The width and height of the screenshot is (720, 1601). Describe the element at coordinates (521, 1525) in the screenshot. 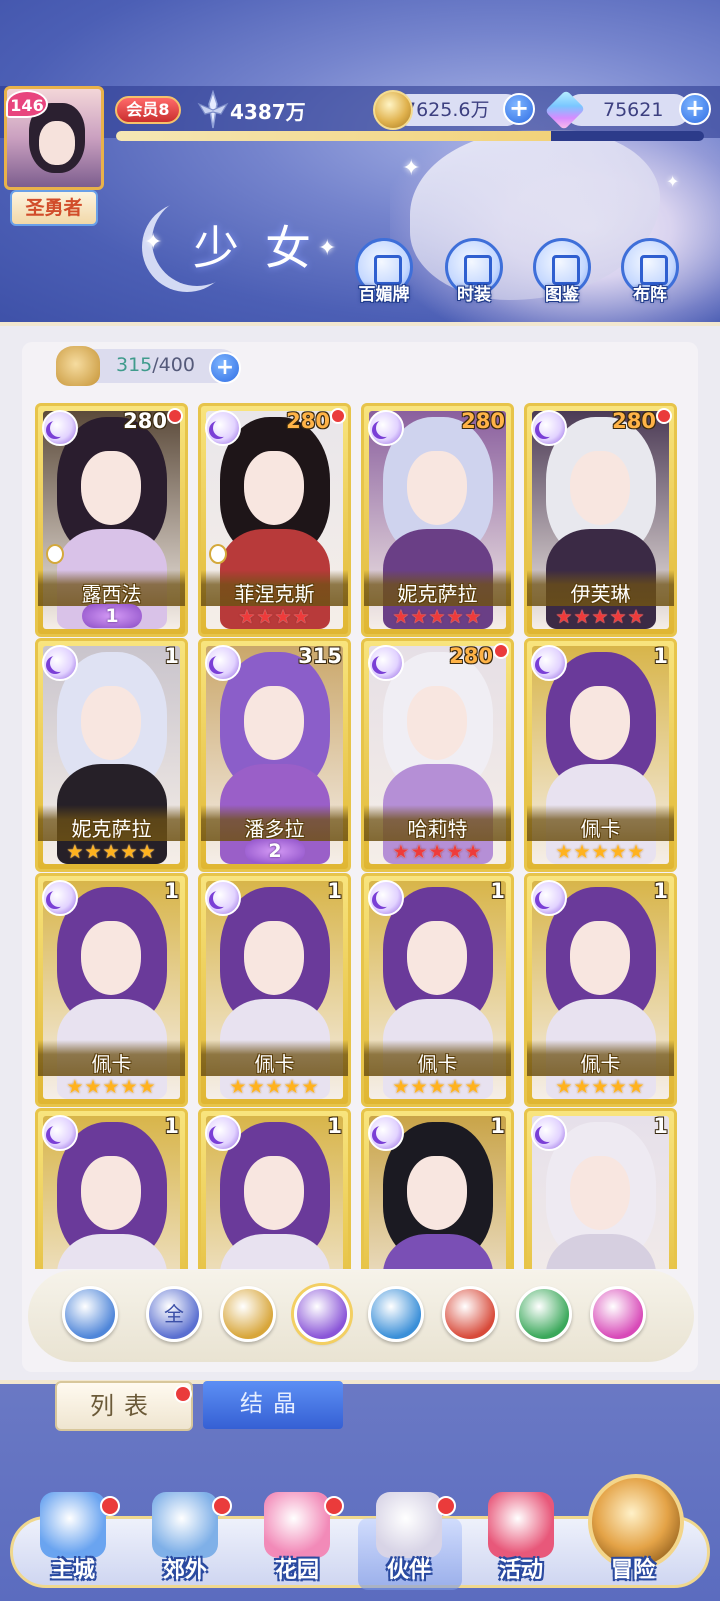

I see `gift-box-icon` at that location.